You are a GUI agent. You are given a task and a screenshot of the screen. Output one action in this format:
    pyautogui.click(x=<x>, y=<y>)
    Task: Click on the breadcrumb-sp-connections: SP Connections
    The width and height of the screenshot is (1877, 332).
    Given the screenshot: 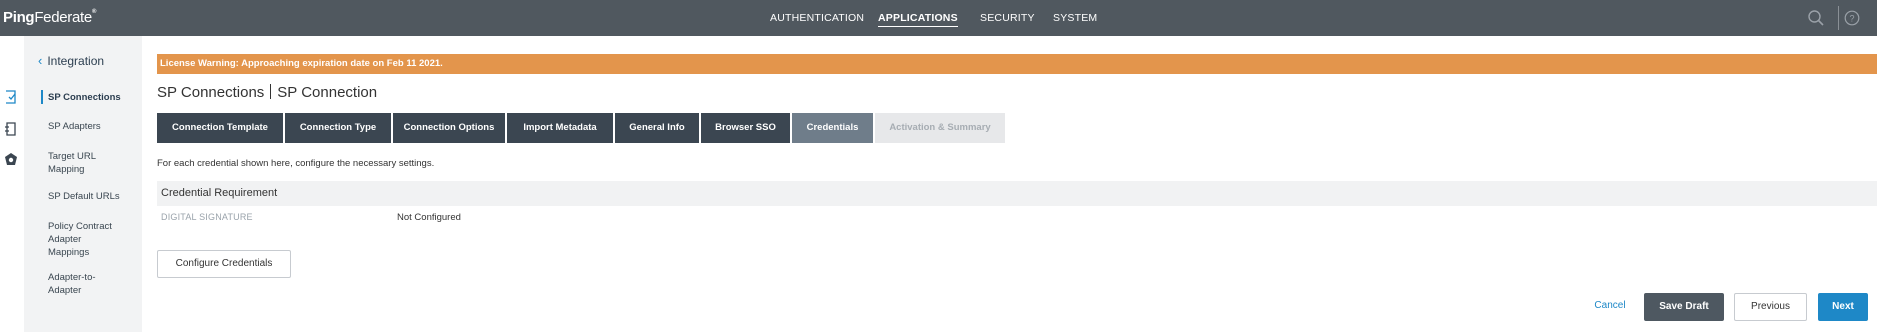 What is the action you would take?
    pyautogui.click(x=210, y=92)
    